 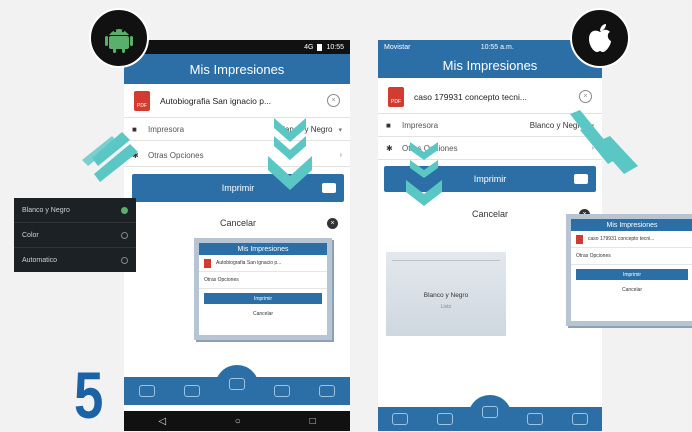 I want to click on back-icon: ◁, so click(x=162, y=421).